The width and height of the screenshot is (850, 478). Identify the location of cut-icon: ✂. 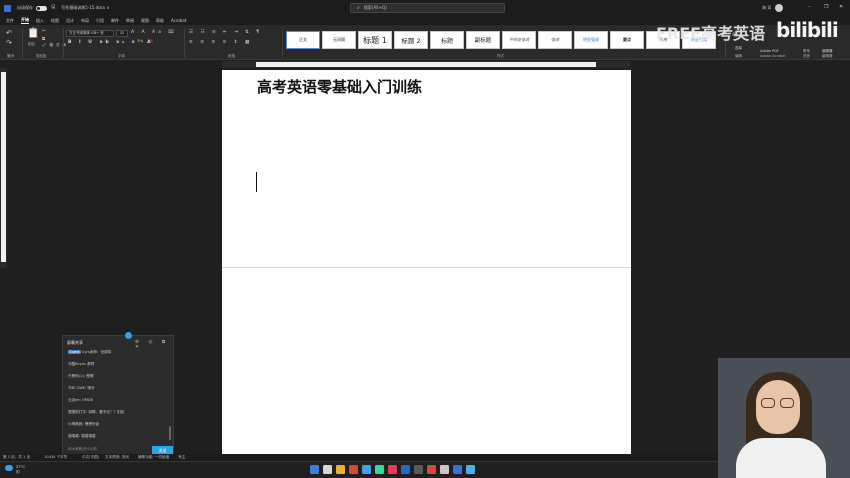
(45, 31).